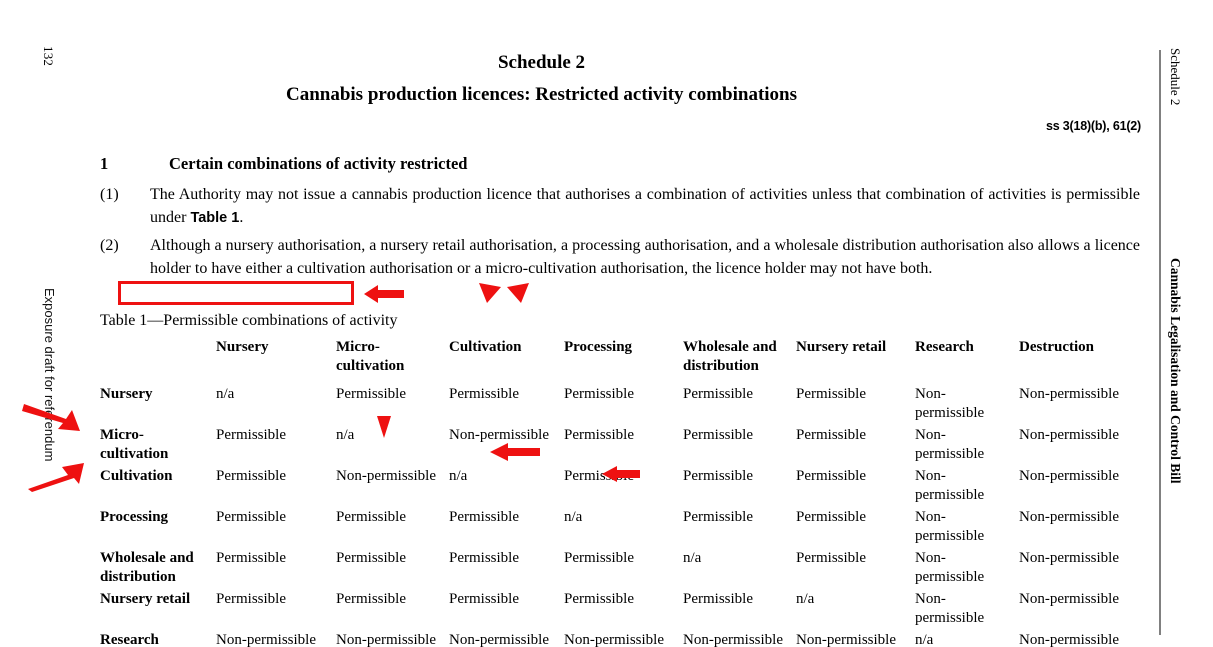  What do you see at coordinates (598, 347) in the screenshot?
I see `column-header-processing: Processing` at bounding box center [598, 347].